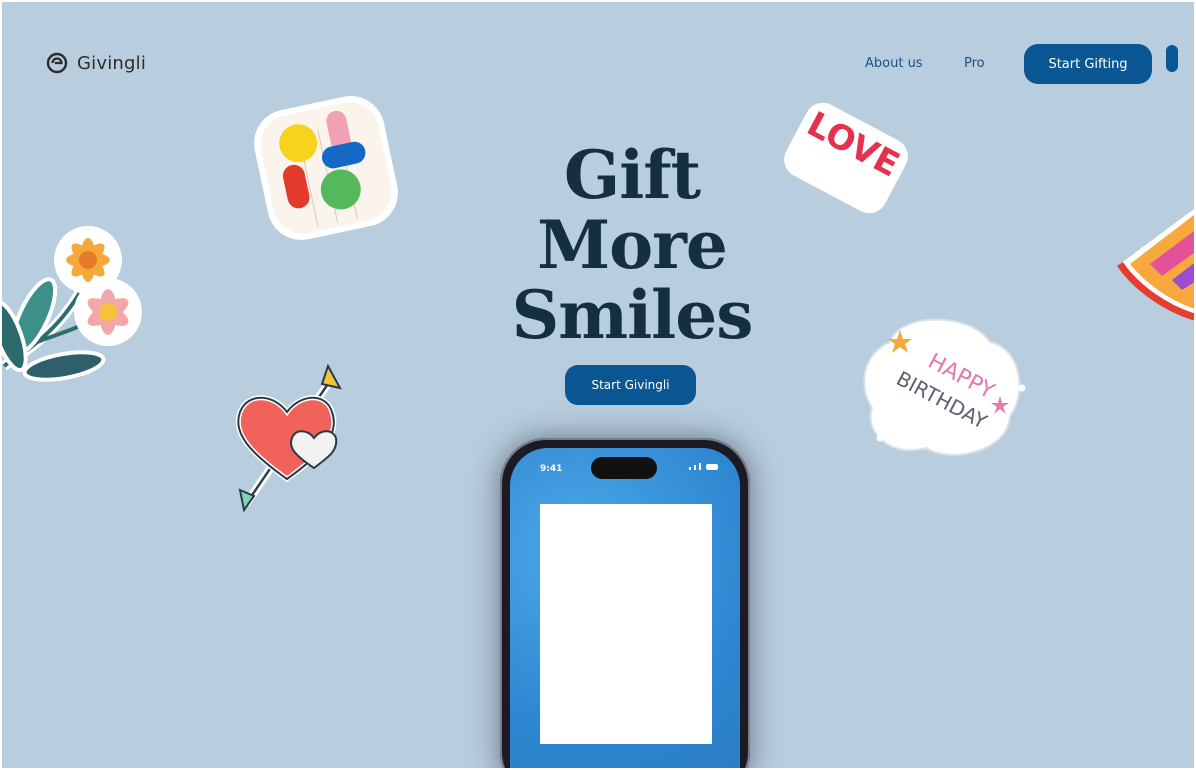 The image size is (1196, 770). I want to click on flower-bouquet-sticker, so click(72, 304).